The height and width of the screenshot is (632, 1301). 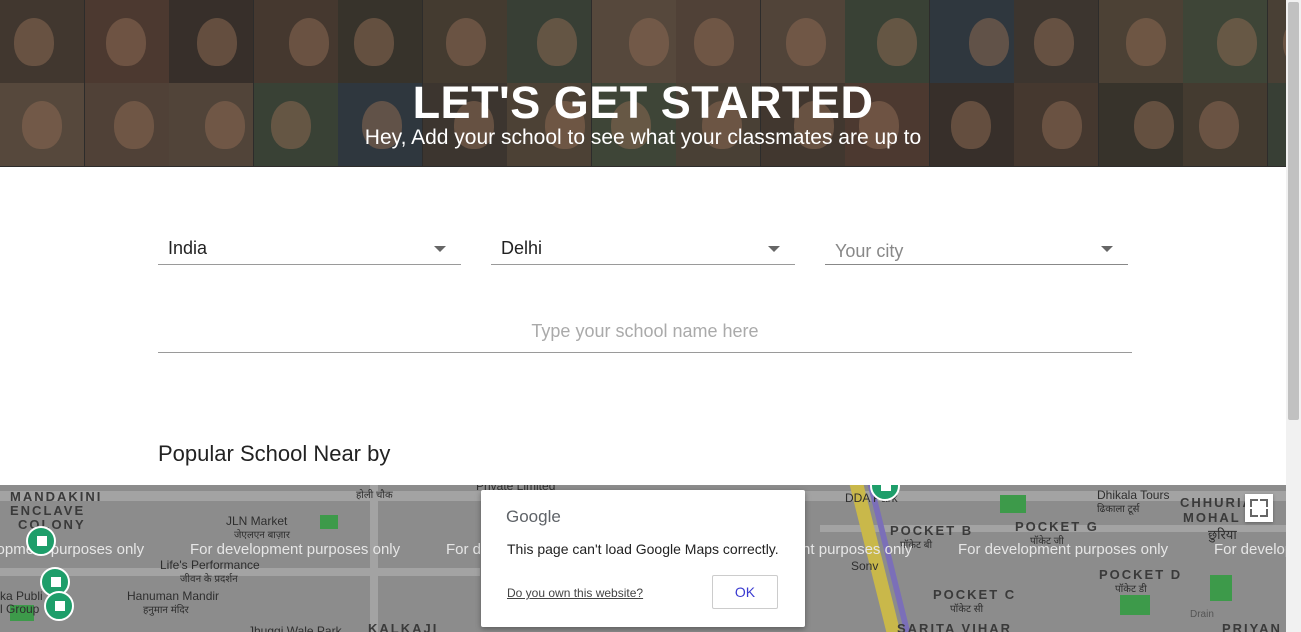 I want to click on map-place-label: Sonv, so click(x=865, y=566).